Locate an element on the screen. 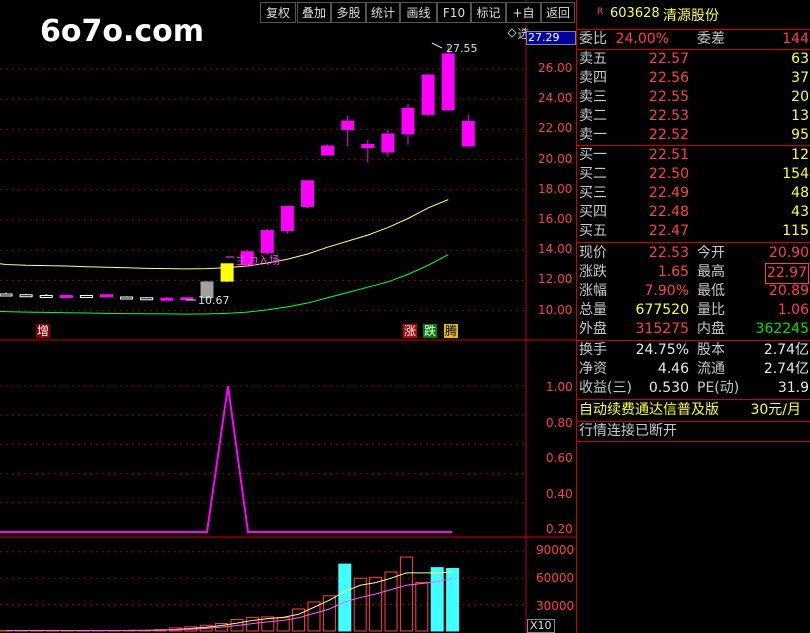 The width and height of the screenshot is (810, 633). stat-label: 总量 is located at coordinates (593, 310).